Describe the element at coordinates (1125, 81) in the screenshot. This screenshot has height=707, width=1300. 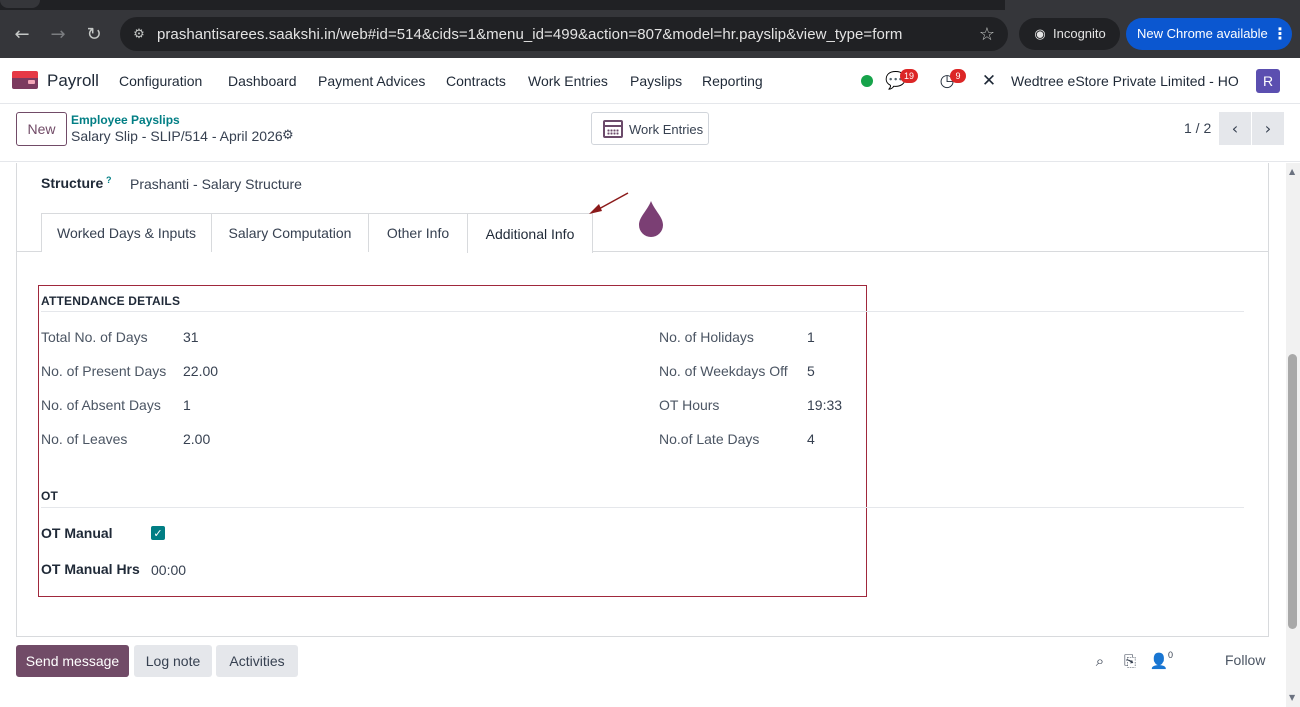
I see `company-switcher: Wedtree eStore Private Limited - HO` at that location.